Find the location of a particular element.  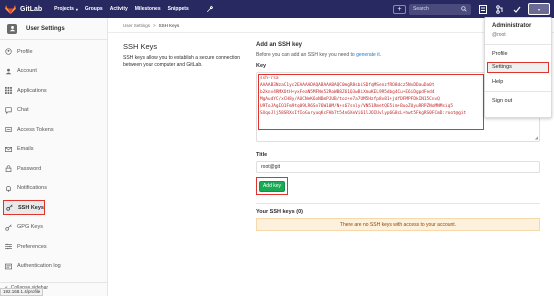

chat-icon is located at coordinates (8, 110).